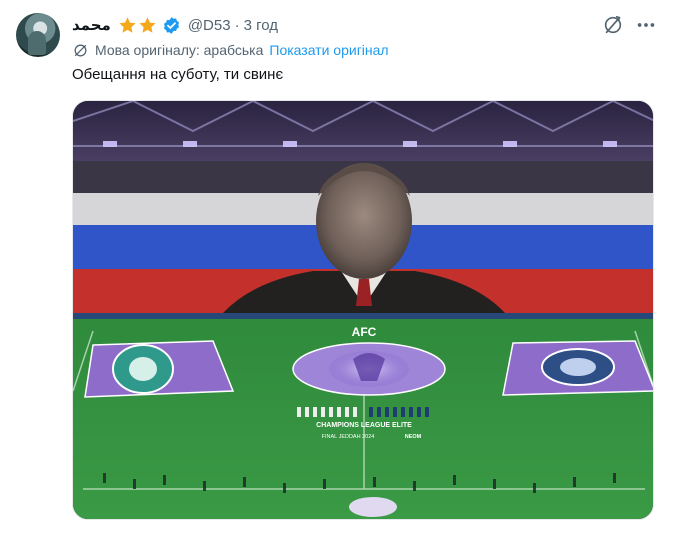 This screenshot has height=533, width=677. Describe the element at coordinates (646, 25) in the screenshot. I see `more-icon` at that location.